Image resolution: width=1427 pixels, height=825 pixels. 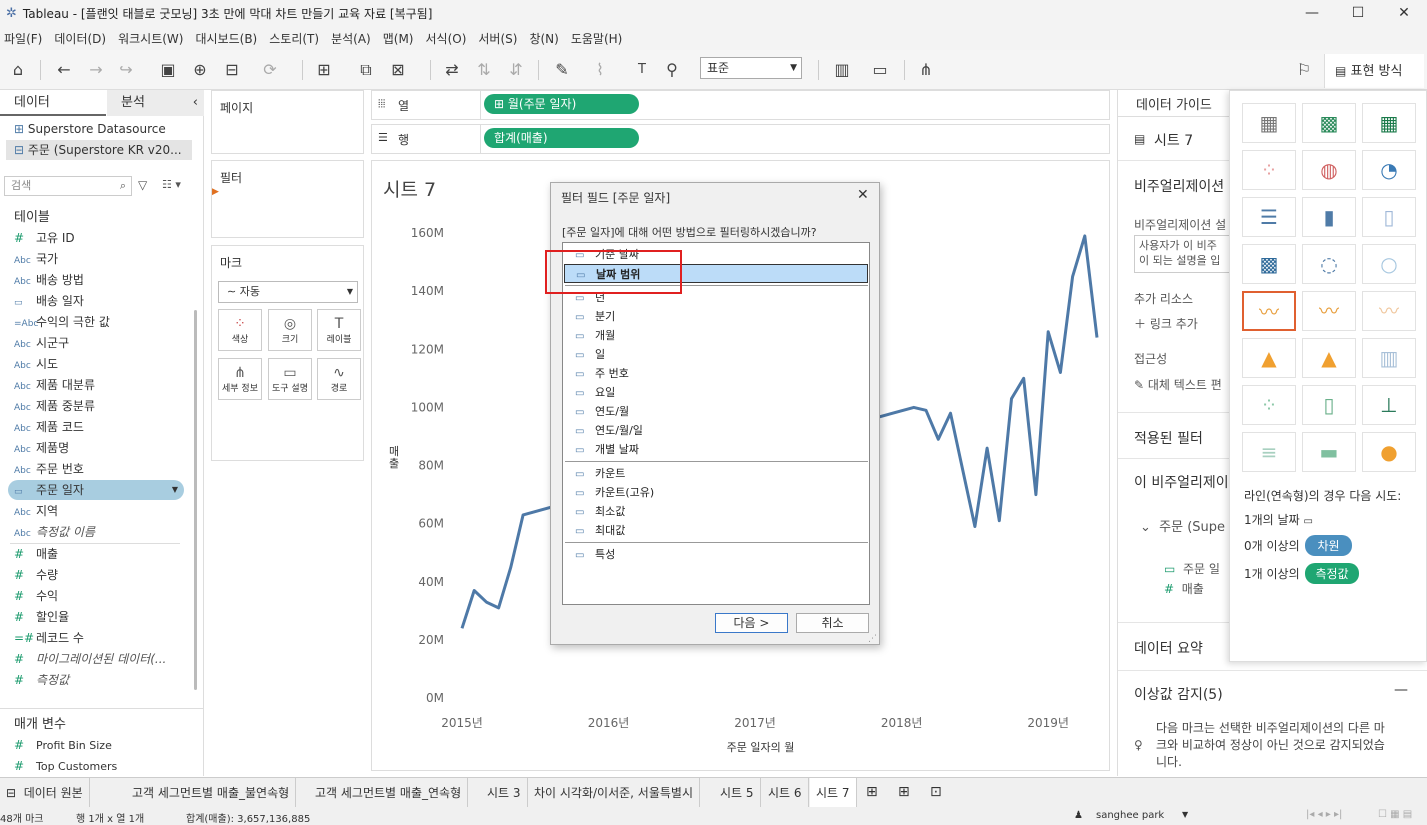 I want to click on replay-icon: ↪, so click(x=126, y=70).